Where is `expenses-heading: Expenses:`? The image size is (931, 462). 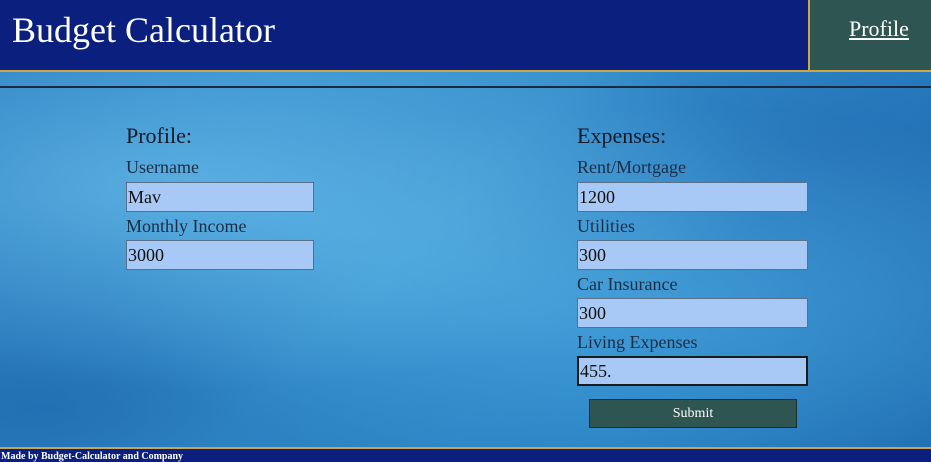 expenses-heading: Expenses: is located at coordinates (622, 135).